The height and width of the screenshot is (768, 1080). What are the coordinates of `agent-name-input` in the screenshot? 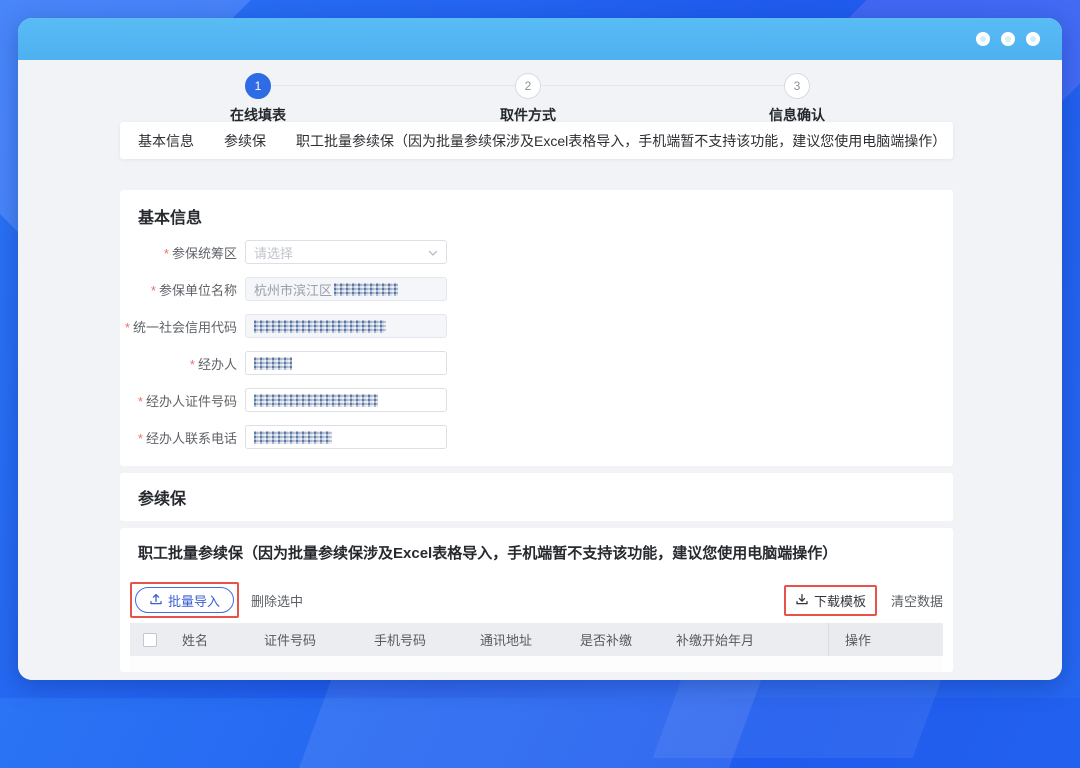 It's located at (346, 363).